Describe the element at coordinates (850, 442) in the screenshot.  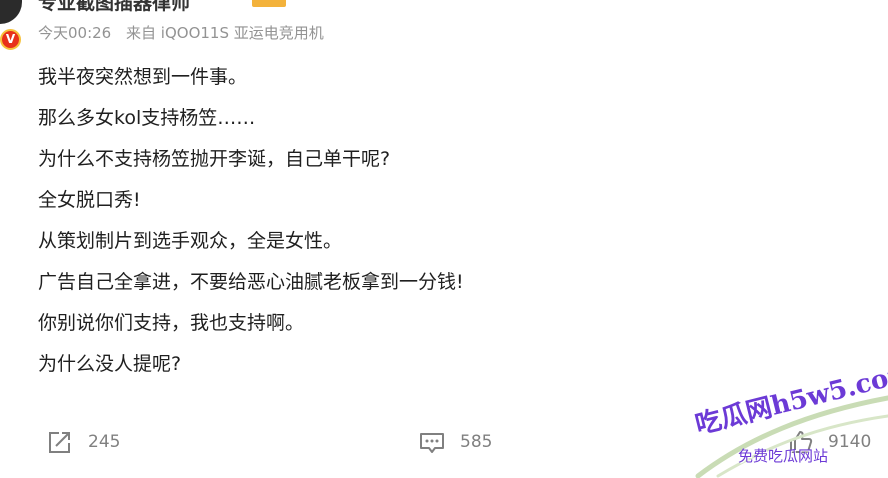
I see `like-count: 9140` at that location.